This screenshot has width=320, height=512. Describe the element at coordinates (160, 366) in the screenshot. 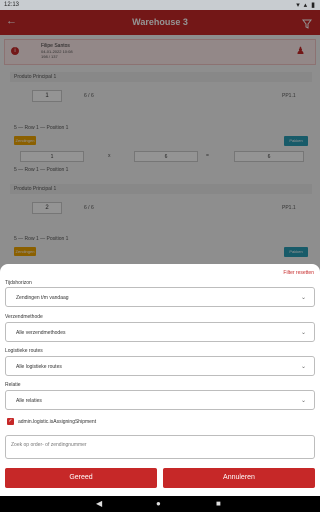

I see `logistic-routes-select: Alle logistieke routes ⌄` at that location.